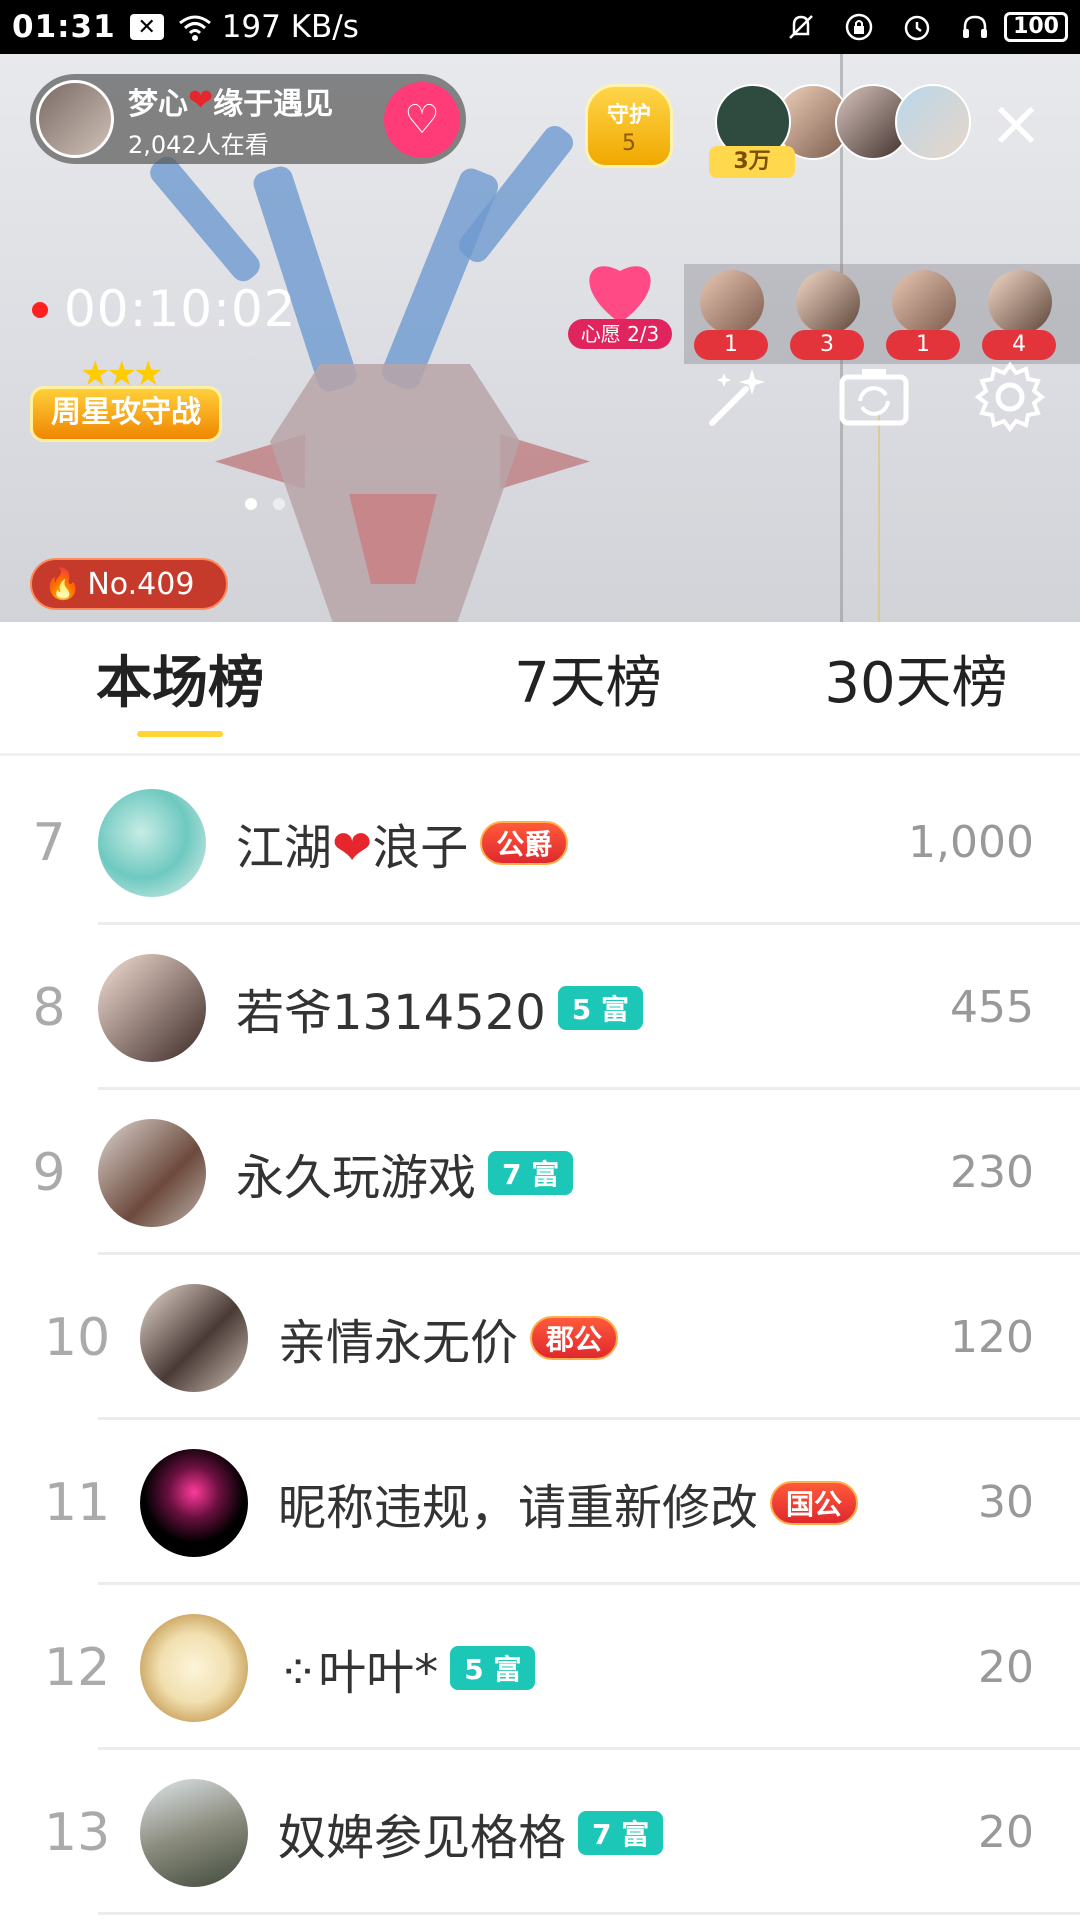 This screenshot has width=1080, height=1920. What do you see at coordinates (574, 1337) in the screenshot?
I see `noble-badge: 郡公` at bounding box center [574, 1337].